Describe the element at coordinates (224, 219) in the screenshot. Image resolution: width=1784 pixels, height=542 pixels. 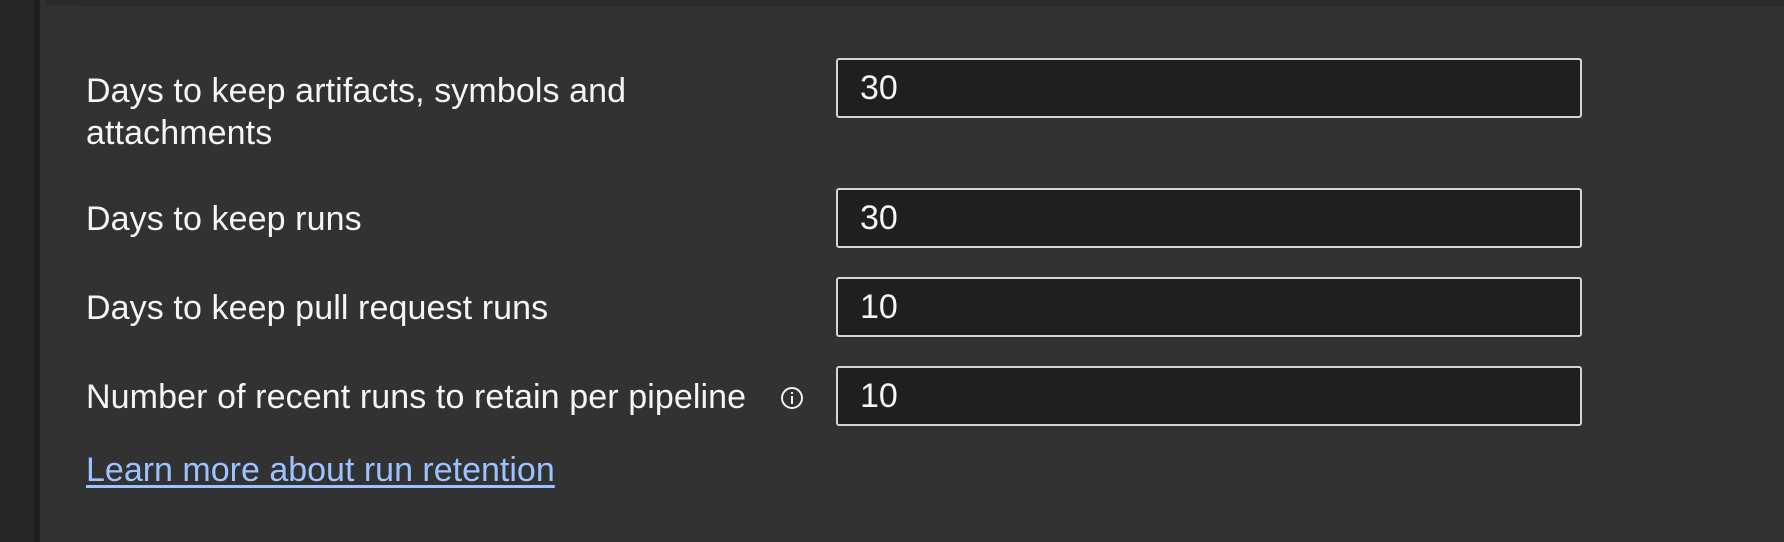
I see `runs-days-label: Days to keep runs` at that location.